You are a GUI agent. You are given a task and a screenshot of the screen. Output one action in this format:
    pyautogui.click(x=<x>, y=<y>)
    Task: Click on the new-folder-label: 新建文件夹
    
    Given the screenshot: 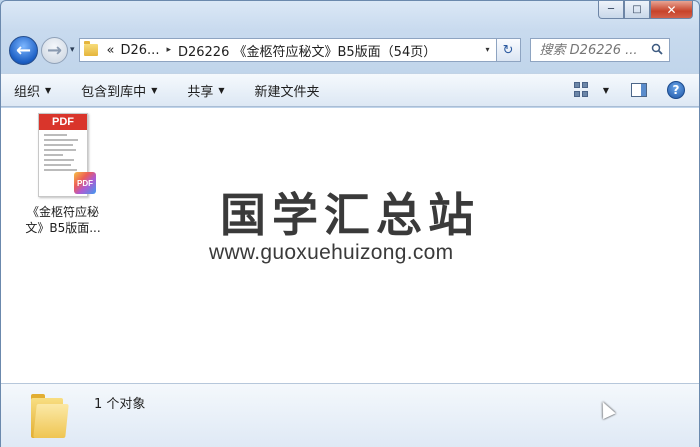 What is the action you would take?
    pyautogui.click(x=287, y=92)
    